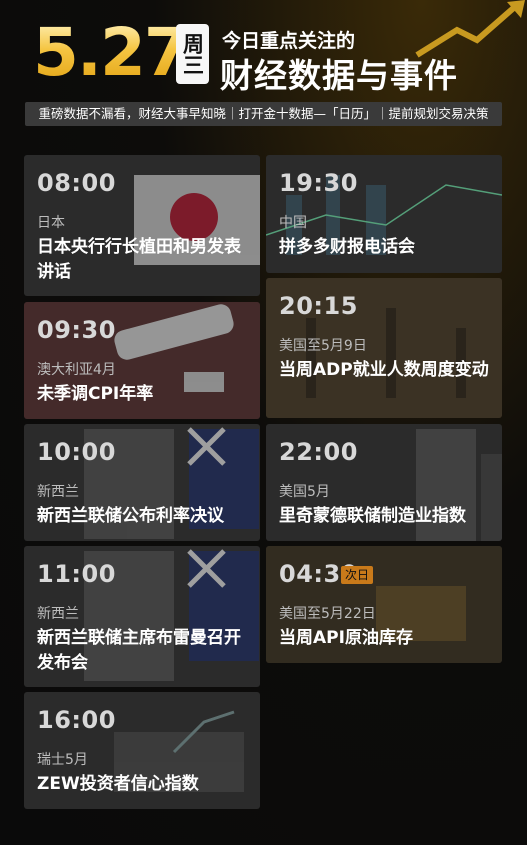 This screenshot has height=845, width=527. Describe the element at coordinates (142, 482) in the screenshot. I see `event-card: 10:00 新西兰 新西兰联储公布利率决议` at that location.